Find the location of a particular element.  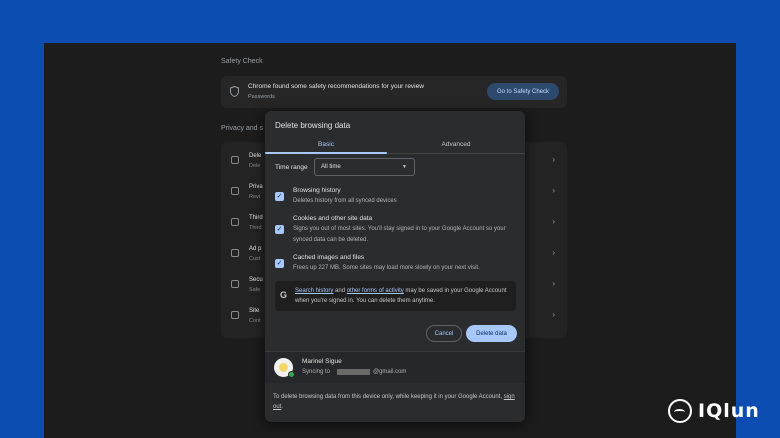

privacy-guide-icon is located at coordinates (235, 191).